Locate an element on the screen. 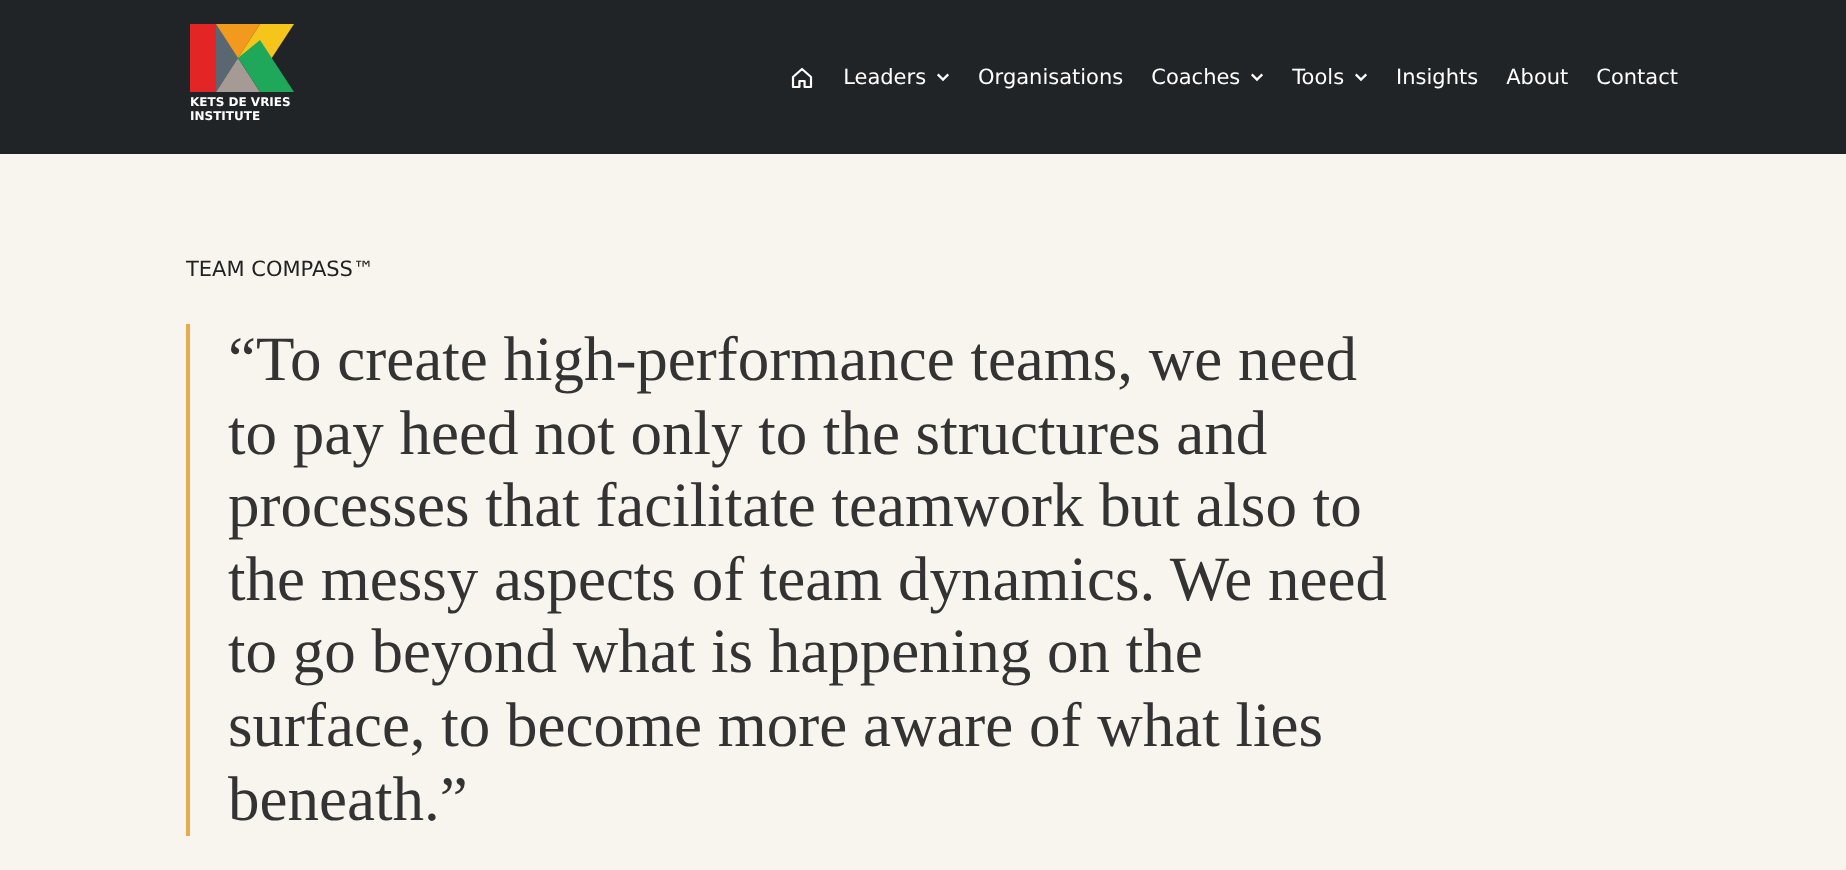 Image resolution: width=1846 pixels, height=870 pixels. nav-menu-item: Leaders is located at coordinates (897, 77).